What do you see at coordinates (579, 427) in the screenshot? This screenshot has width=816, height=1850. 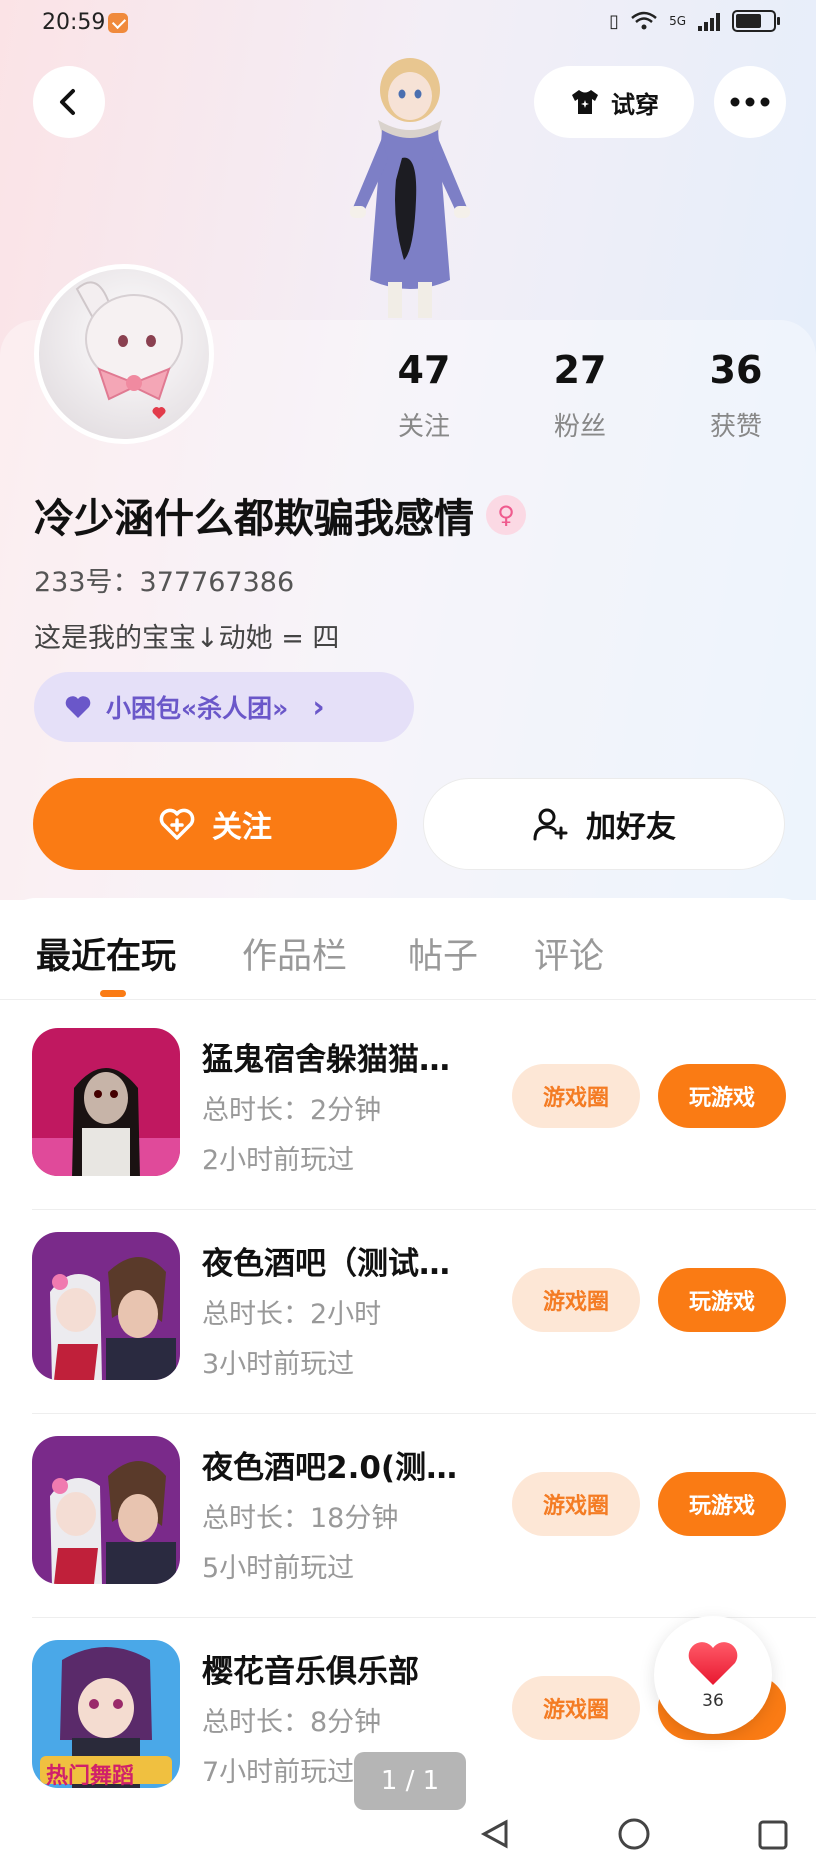 I see `followers-label: 粉丝` at bounding box center [579, 427].